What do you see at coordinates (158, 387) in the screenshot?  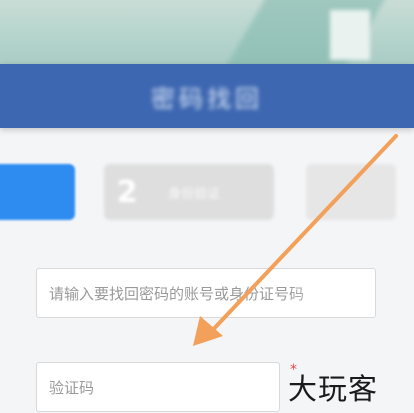 I see `verification-code-input: 验证码` at bounding box center [158, 387].